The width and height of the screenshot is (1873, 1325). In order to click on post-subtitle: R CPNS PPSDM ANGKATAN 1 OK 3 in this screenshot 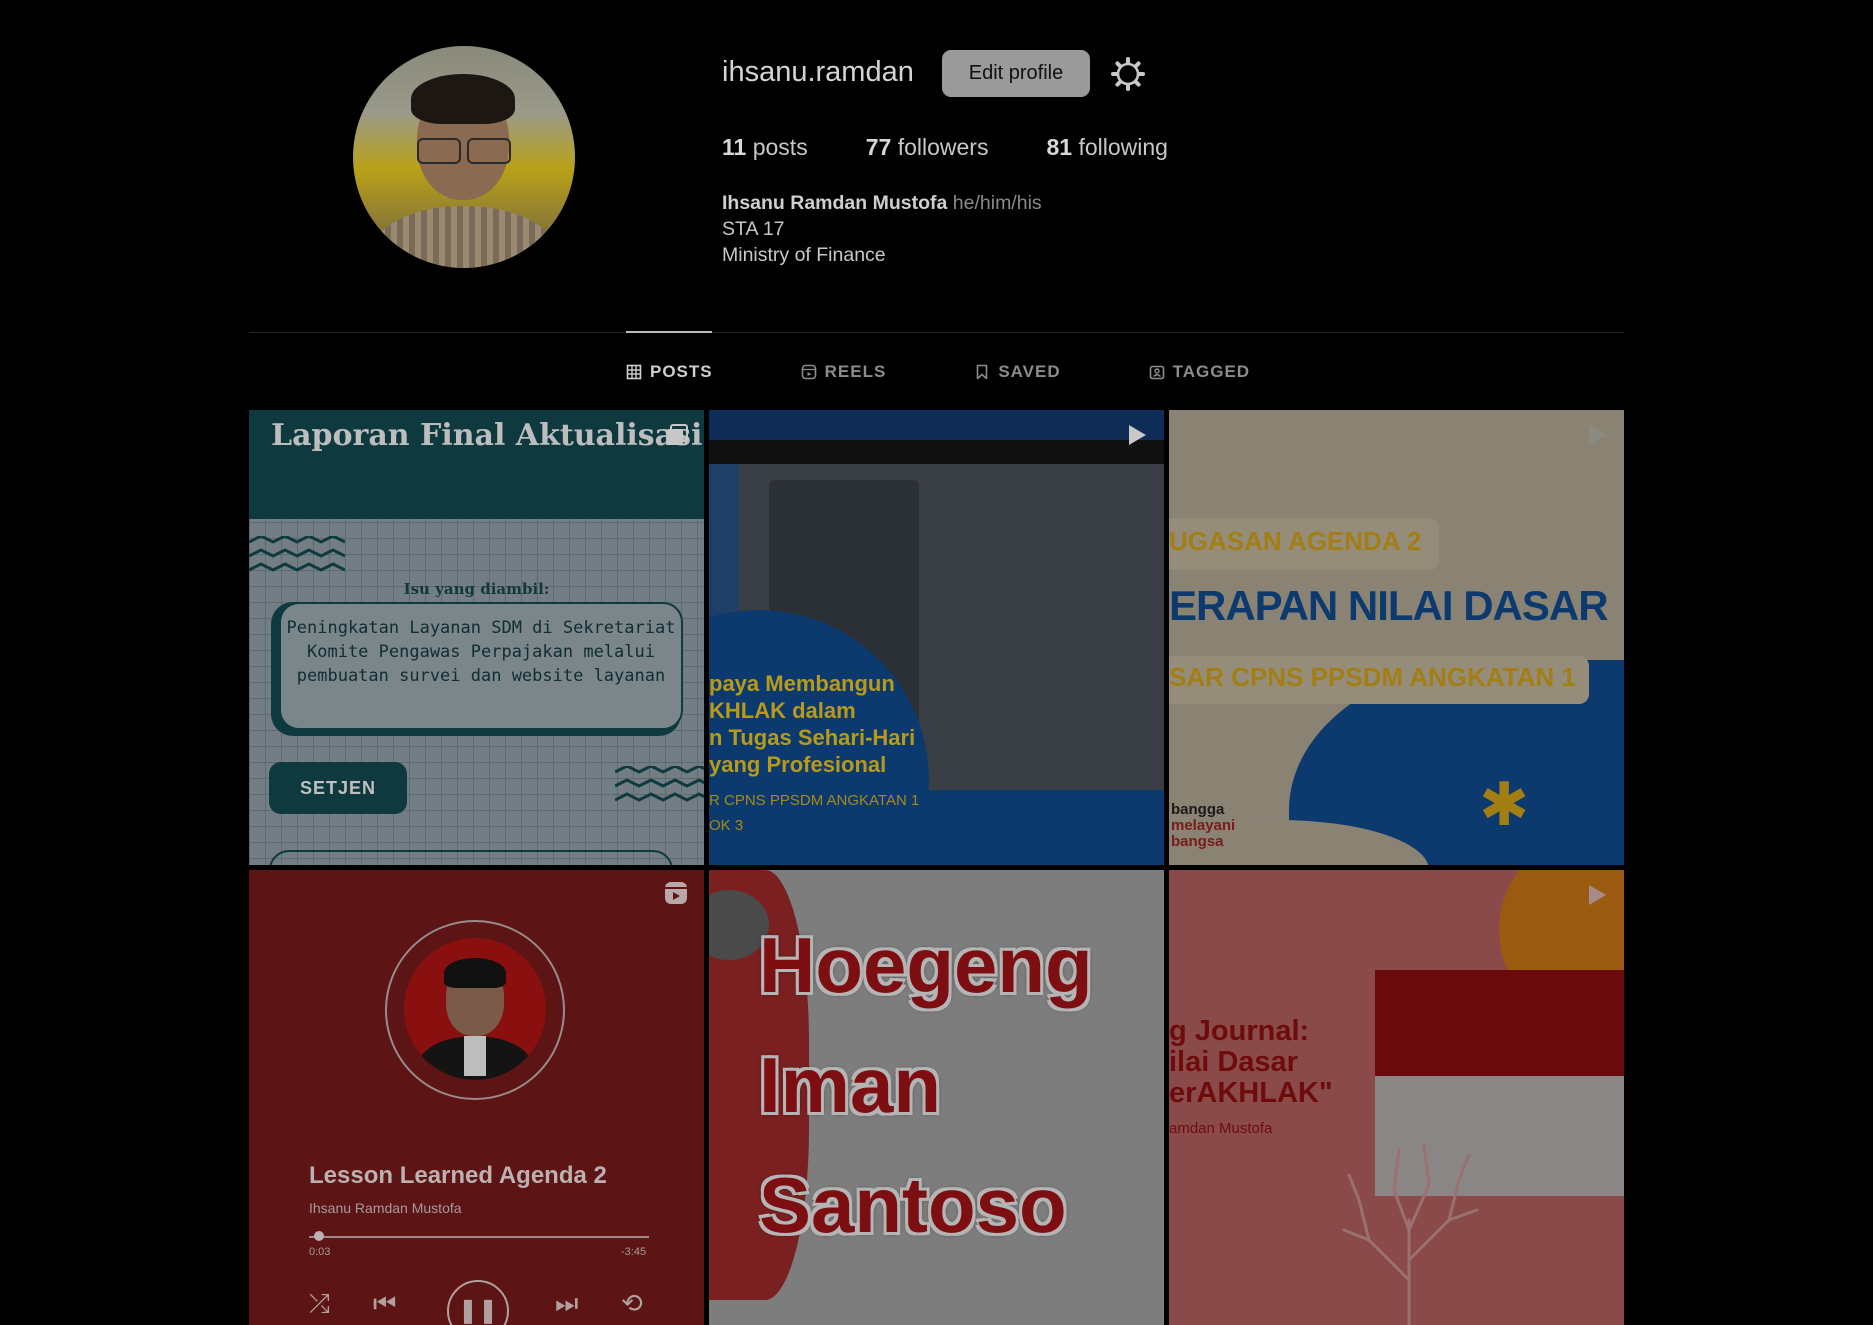, I will do `click(814, 813)`.